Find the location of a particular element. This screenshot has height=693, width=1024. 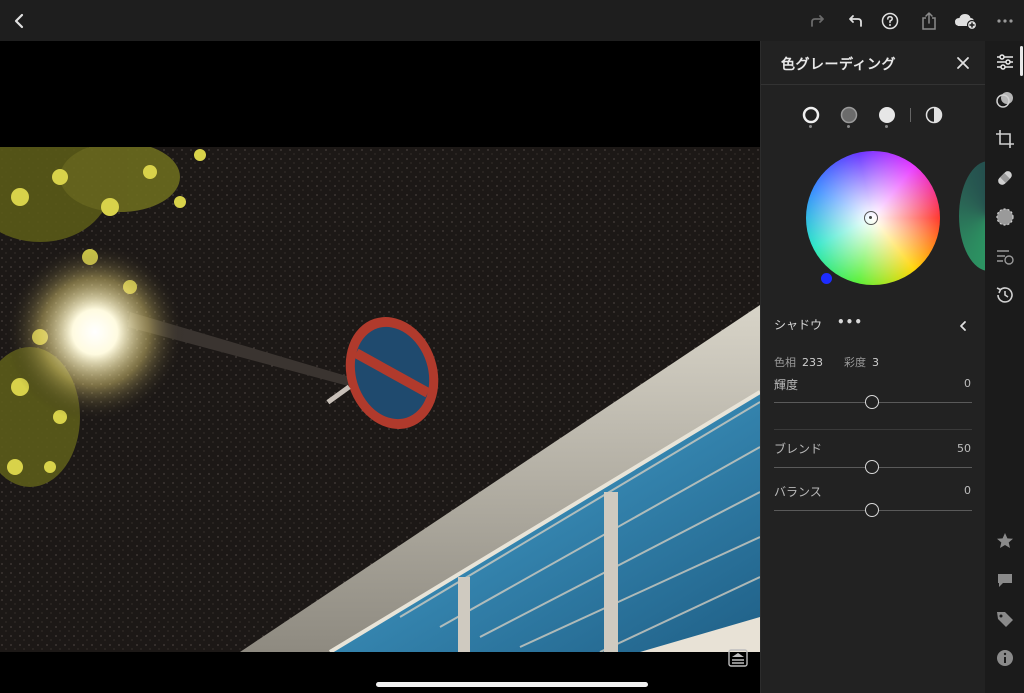

history-icon is located at coordinates (1005, 295).